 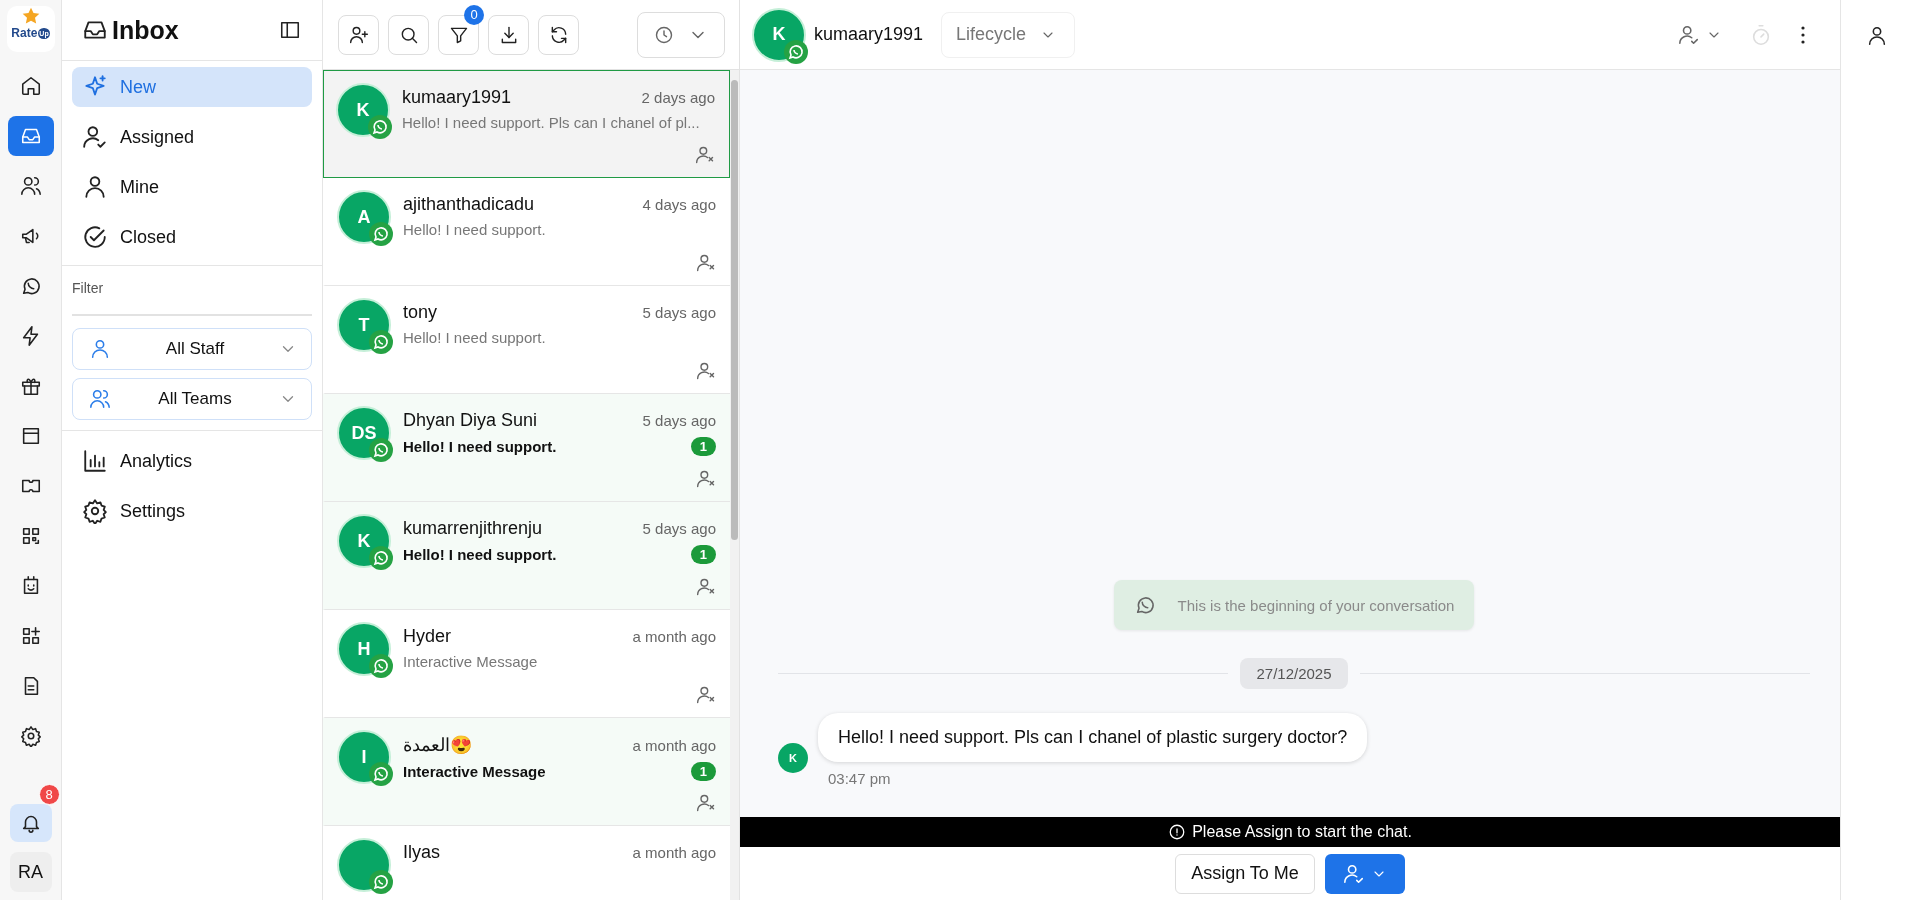 I want to click on gift-icon, so click(x=30, y=386).